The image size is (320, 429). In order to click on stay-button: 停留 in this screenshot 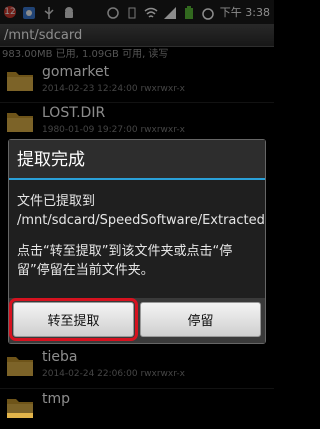, I will do `click(200, 319)`.